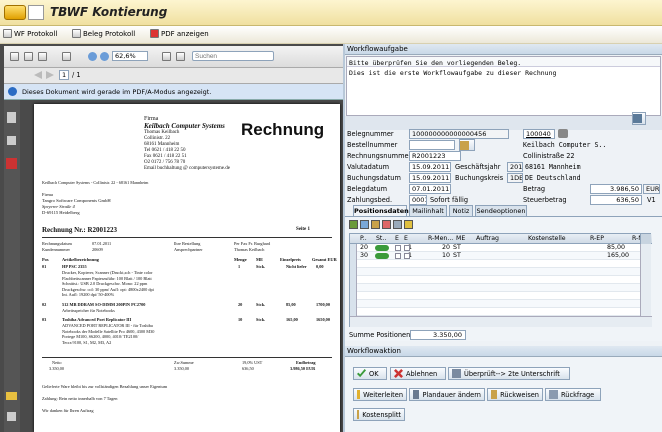 The width and height of the screenshot is (662, 432). What do you see at coordinates (515, 394) in the screenshot?
I see `rueckweisen-button: Rückweisen` at bounding box center [515, 394].